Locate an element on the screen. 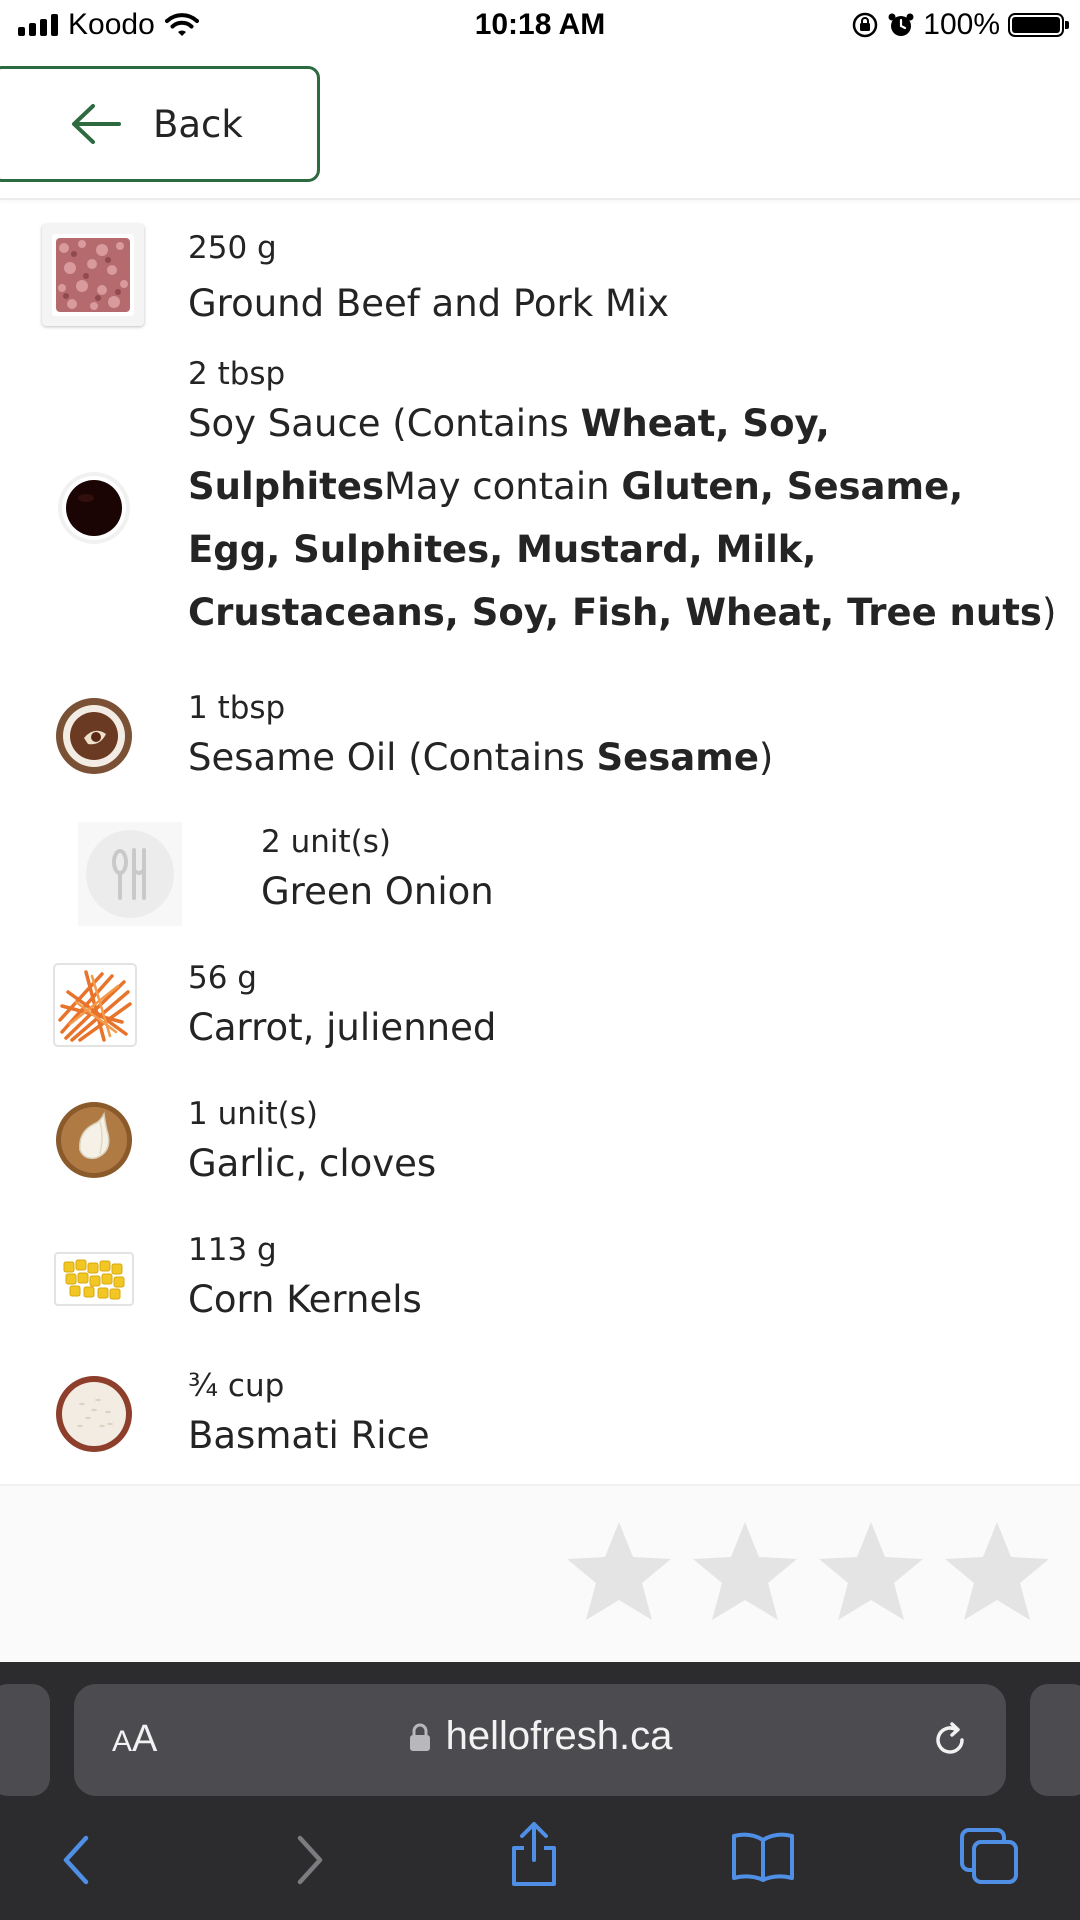  page-header: Back is located at coordinates (540, 127).